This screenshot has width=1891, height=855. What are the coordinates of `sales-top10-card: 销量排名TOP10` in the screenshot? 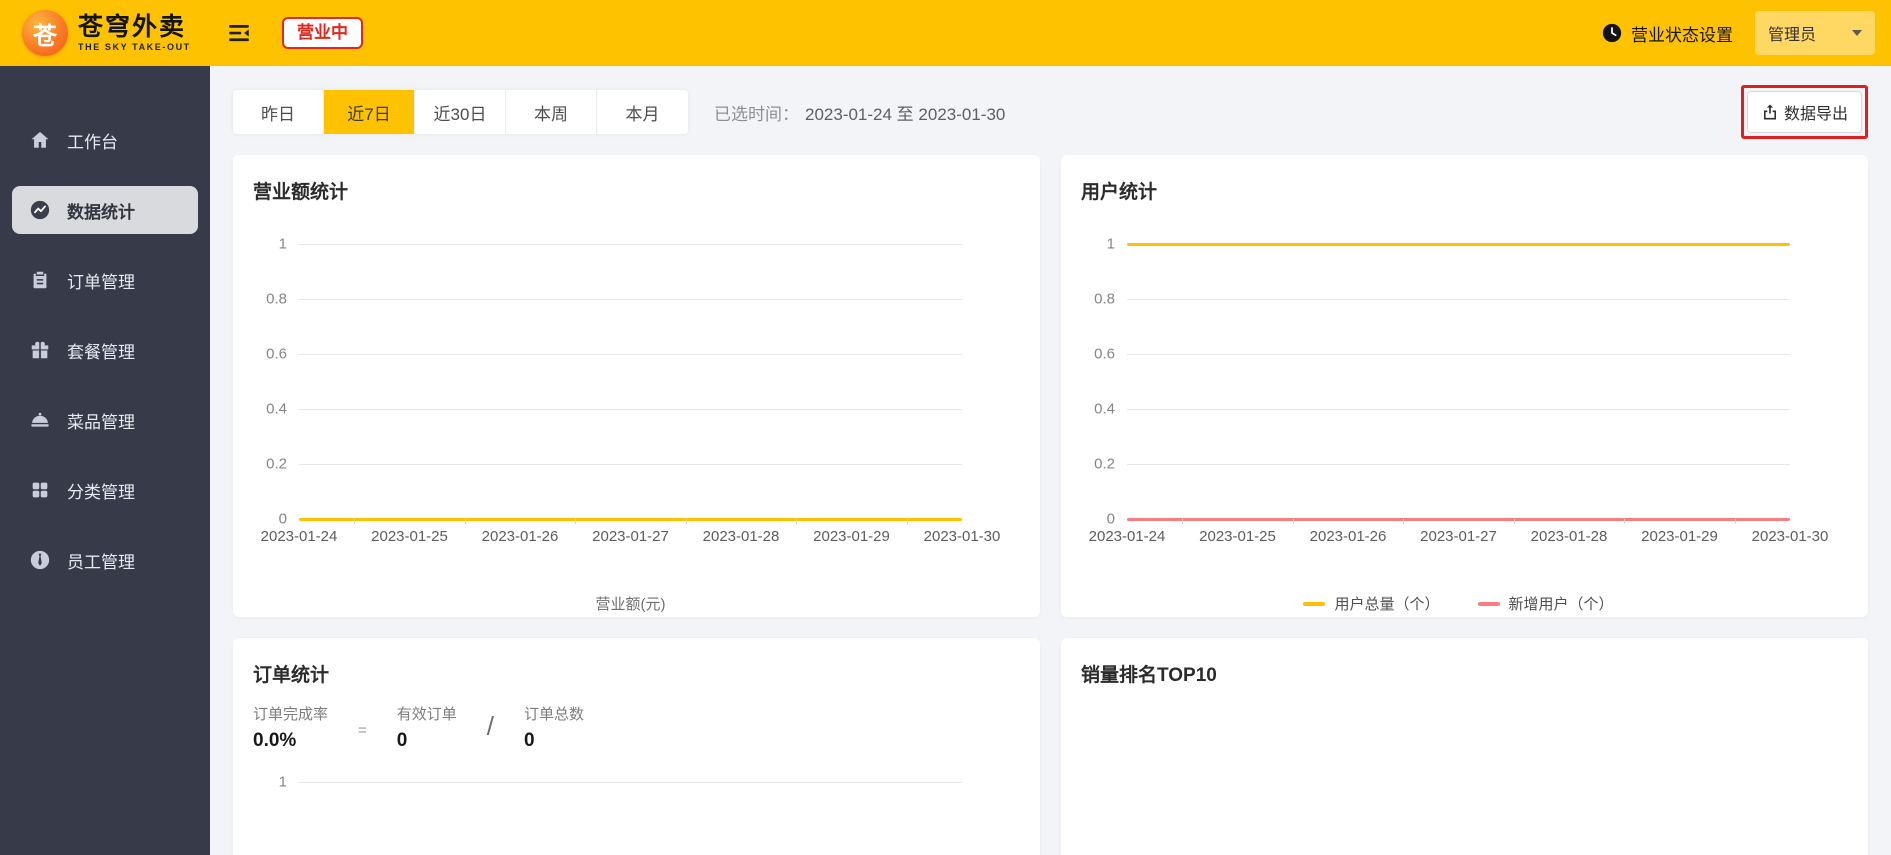 It's located at (1464, 746).